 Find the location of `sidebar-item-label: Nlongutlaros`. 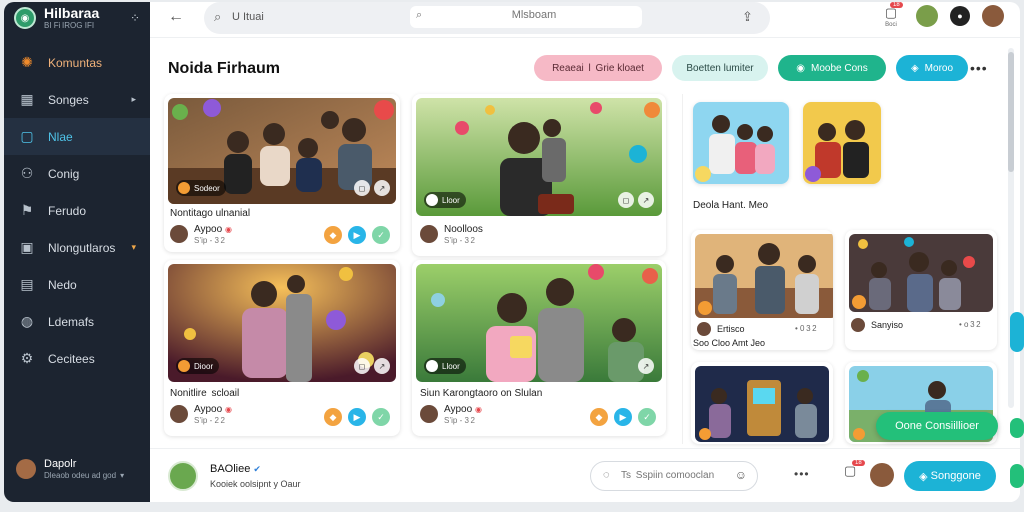

sidebar-item-label: Nlongutlaros is located at coordinates (82, 247).